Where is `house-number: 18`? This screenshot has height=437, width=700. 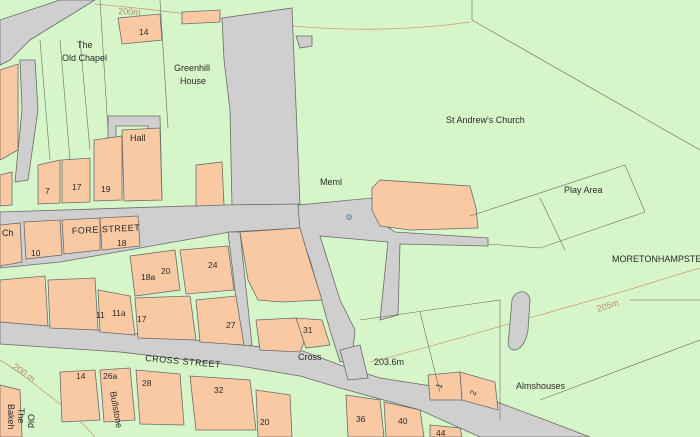
house-number: 18 is located at coordinates (122, 243).